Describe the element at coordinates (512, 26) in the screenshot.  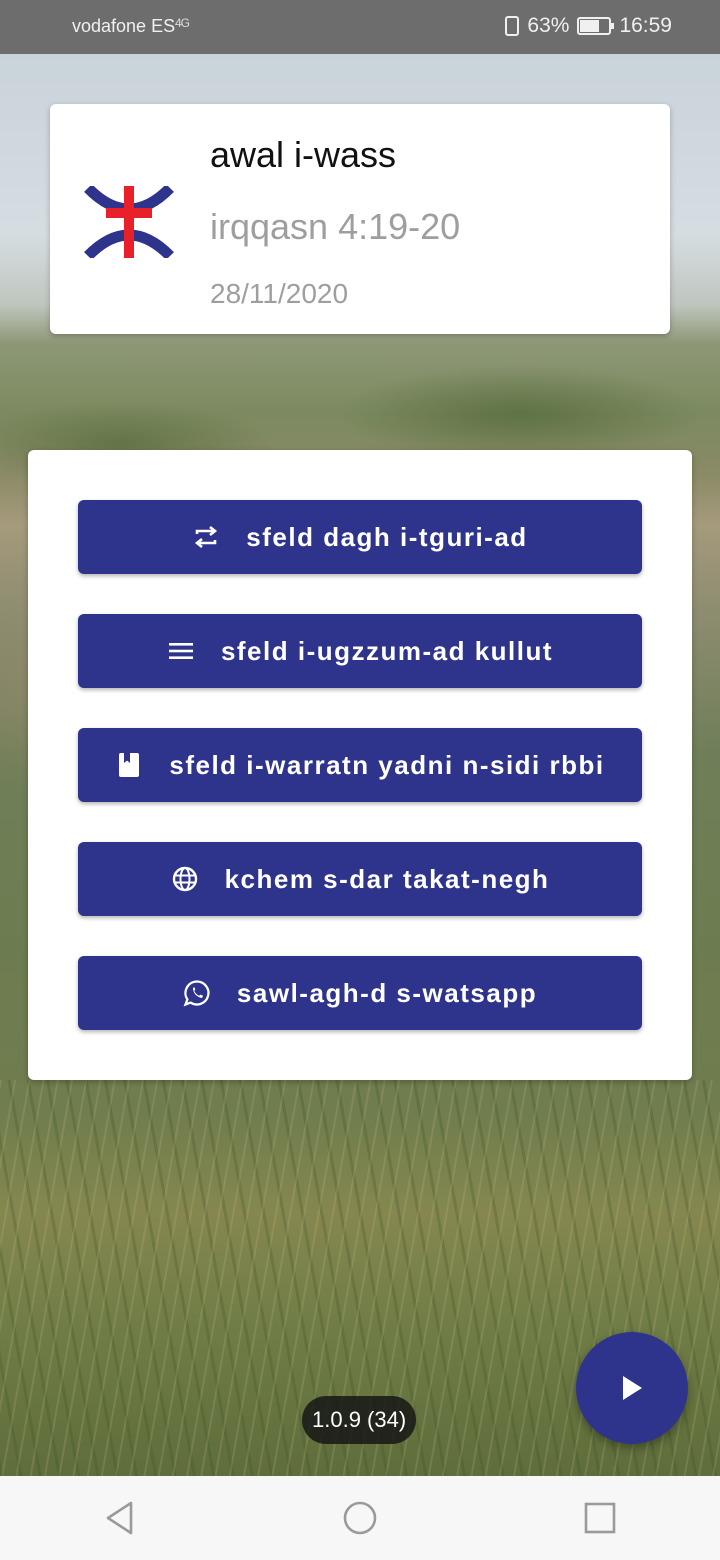
I see `vibrate-icon` at that location.